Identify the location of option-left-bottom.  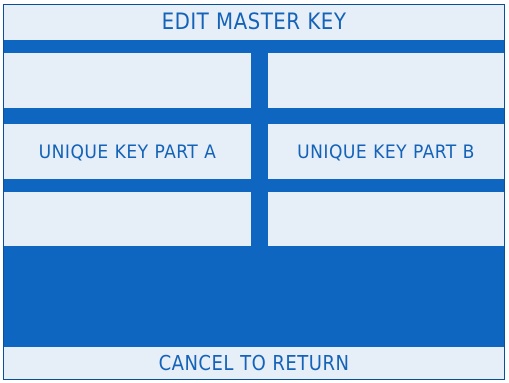
(127, 219).